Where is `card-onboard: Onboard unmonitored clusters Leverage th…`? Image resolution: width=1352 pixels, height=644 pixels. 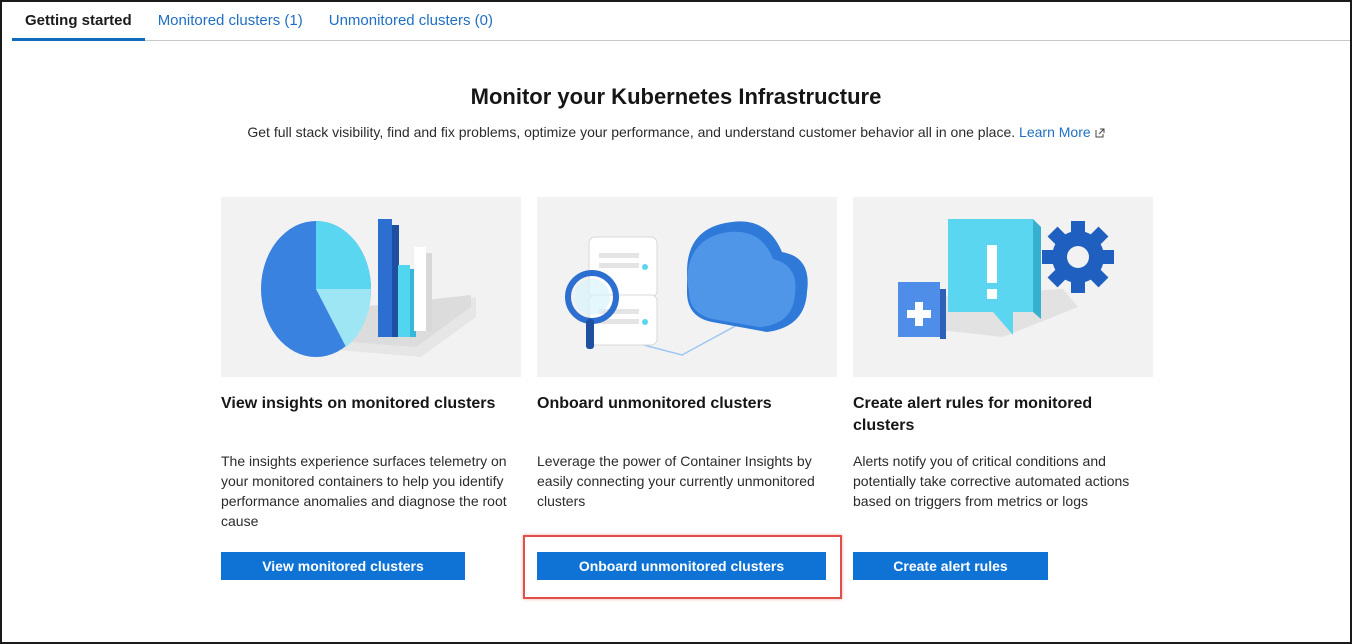
card-onboard: Onboard unmonitored clusters Leverage th… is located at coordinates (687, 388).